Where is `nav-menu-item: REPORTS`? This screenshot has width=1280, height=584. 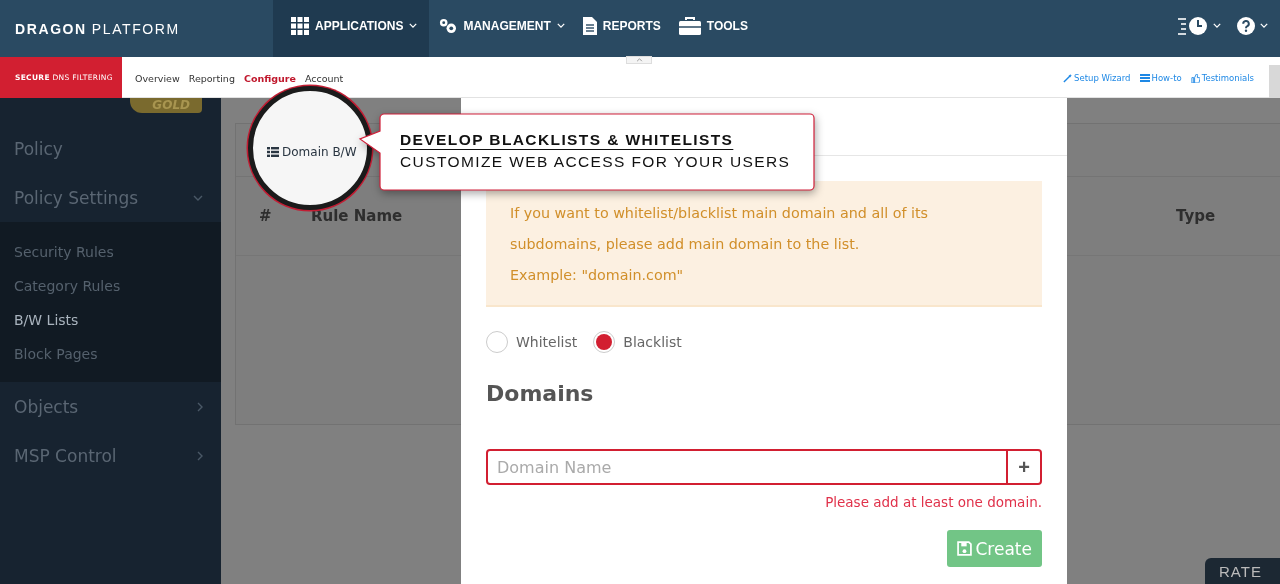
nav-menu-item: REPORTS is located at coordinates (621, 28).